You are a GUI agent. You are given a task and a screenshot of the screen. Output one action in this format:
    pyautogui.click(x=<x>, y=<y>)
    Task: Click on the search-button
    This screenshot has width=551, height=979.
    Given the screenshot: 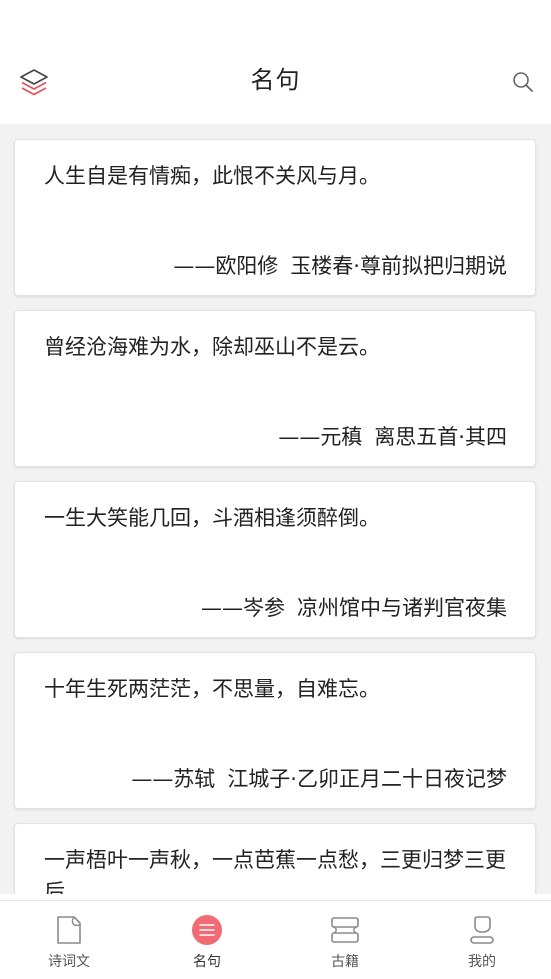 What is the action you would take?
    pyautogui.click(x=523, y=82)
    